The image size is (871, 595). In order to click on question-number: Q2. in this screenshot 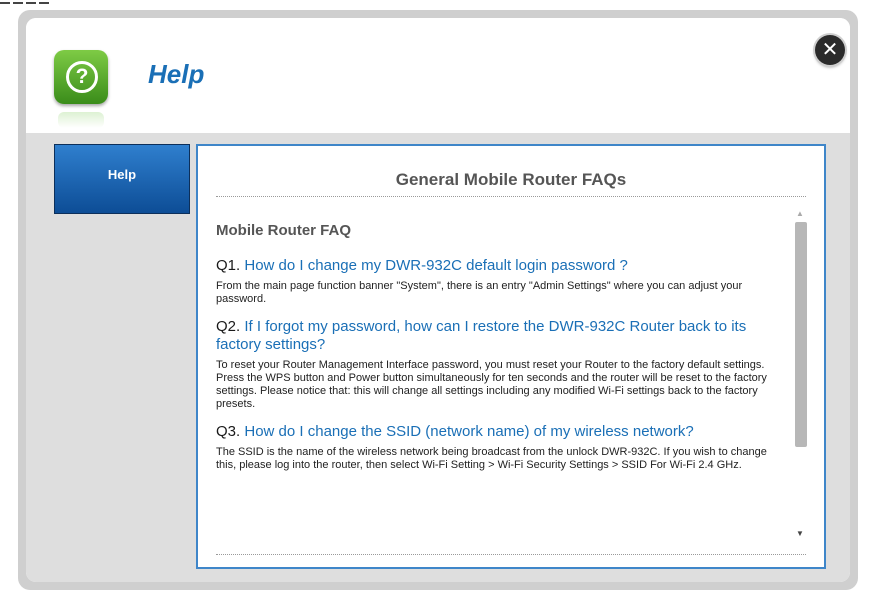, I will do `click(228, 326)`.